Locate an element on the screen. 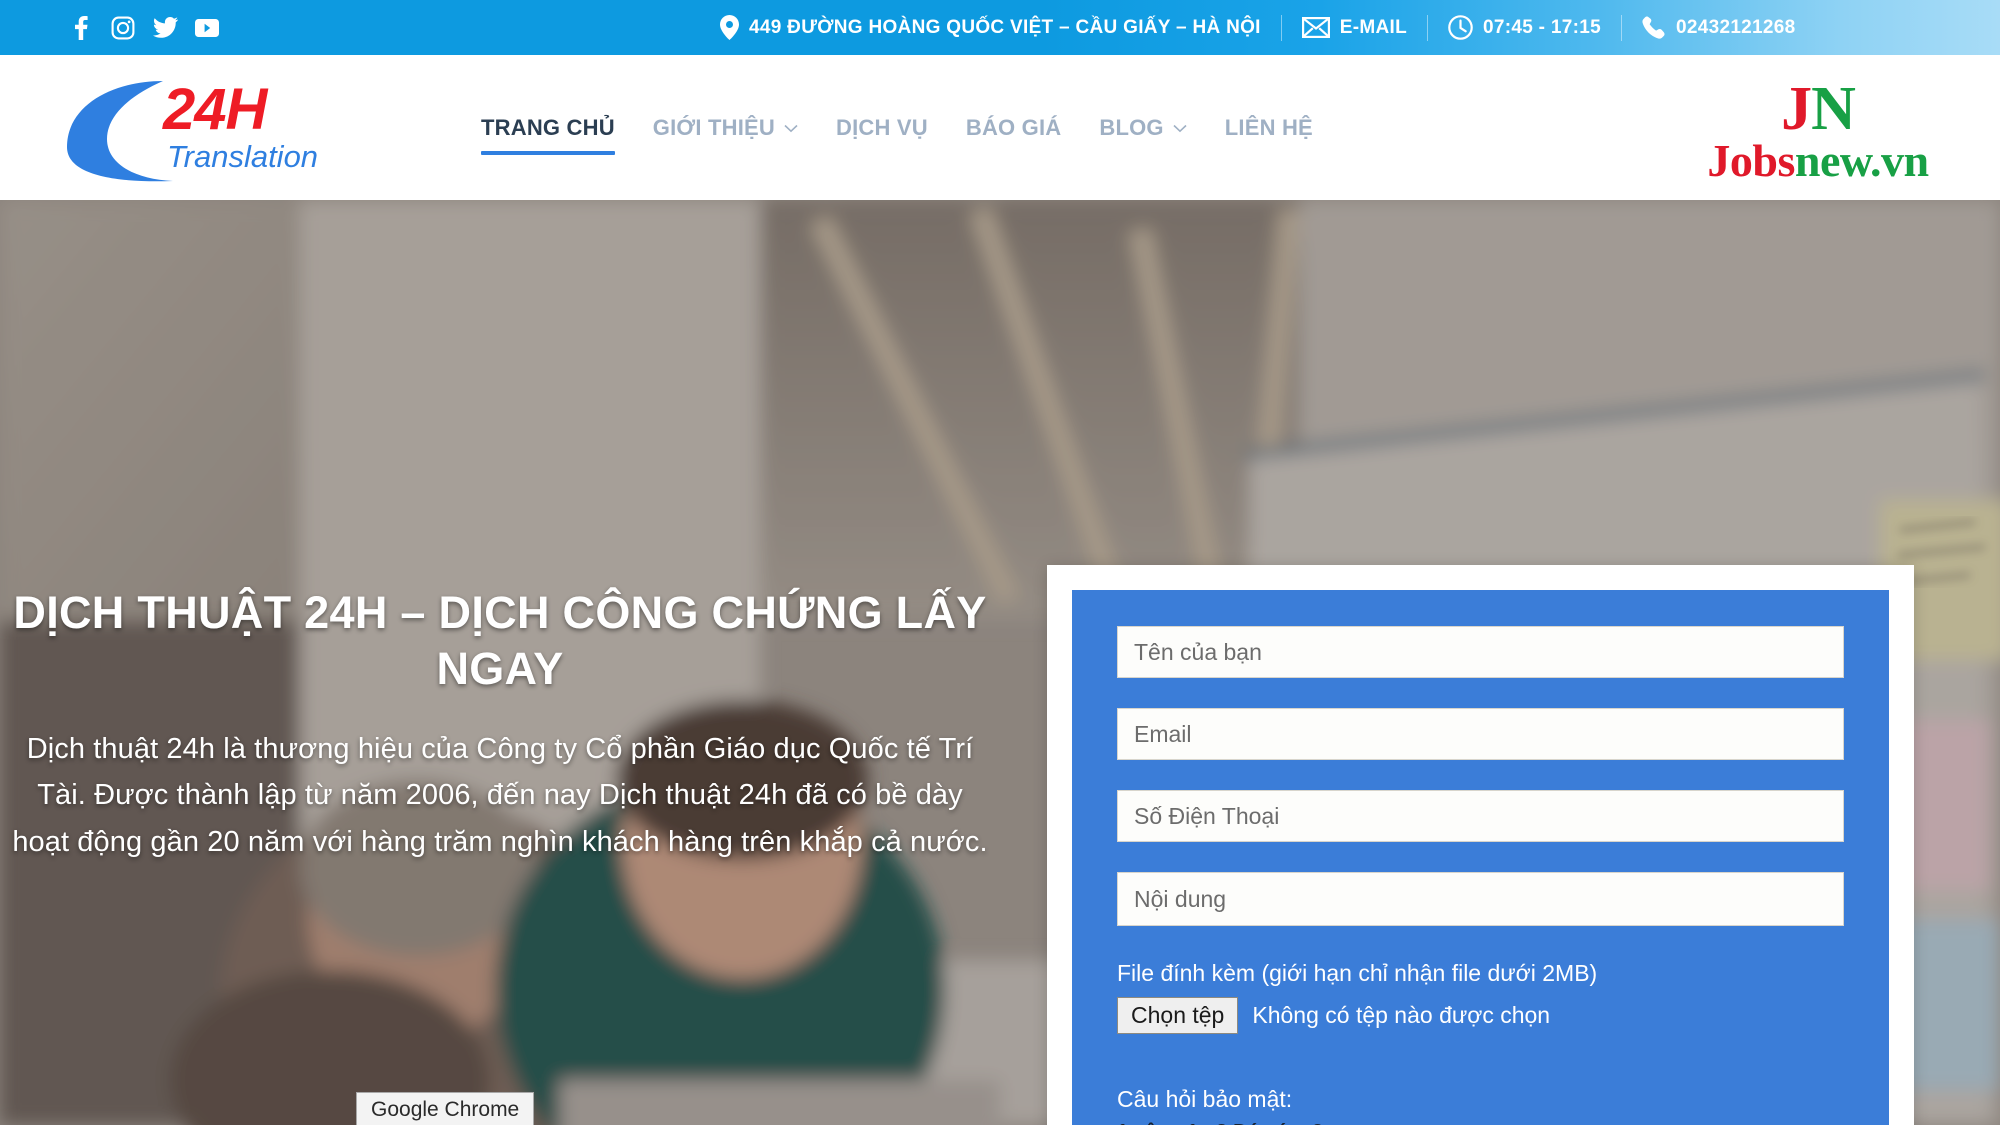  choose-file-button: Chọn tệp is located at coordinates (1178, 1015).